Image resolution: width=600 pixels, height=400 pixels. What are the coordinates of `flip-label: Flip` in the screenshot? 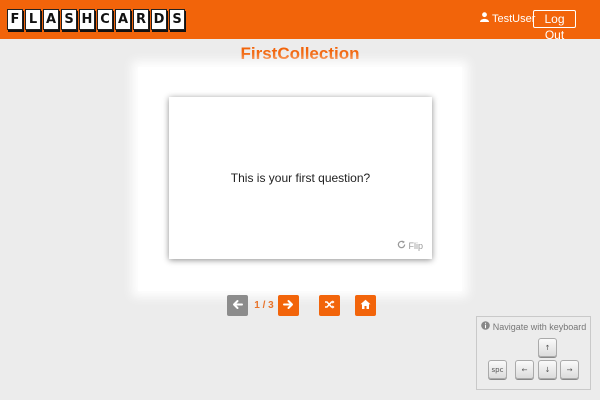 It's located at (415, 245).